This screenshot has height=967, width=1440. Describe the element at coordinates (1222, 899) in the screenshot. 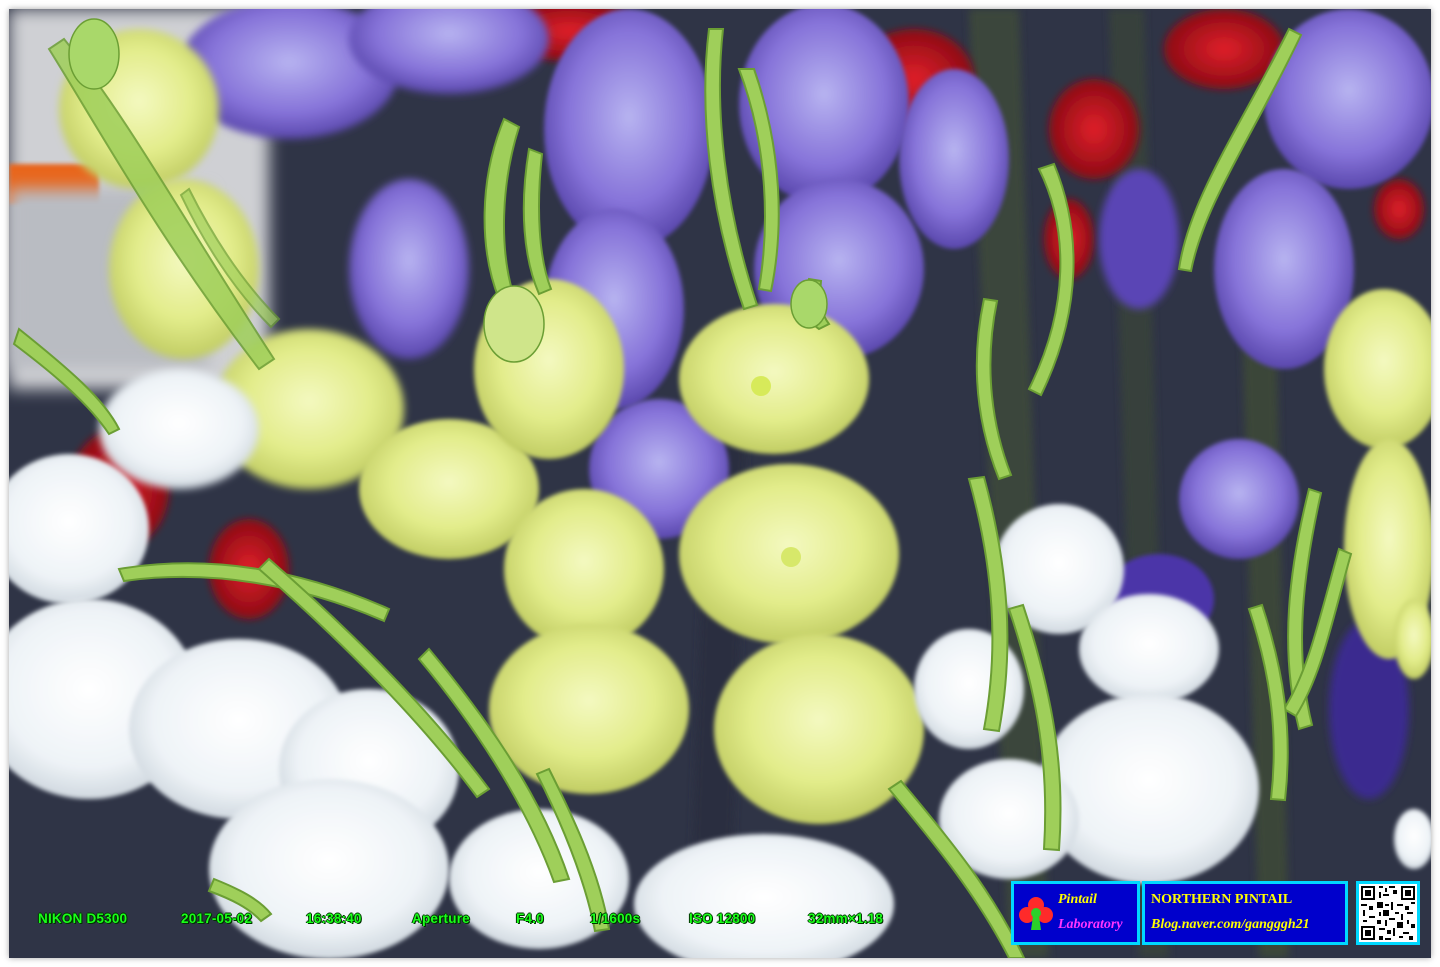

I see `badge-title: NORTHERN PINTAIL` at that location.